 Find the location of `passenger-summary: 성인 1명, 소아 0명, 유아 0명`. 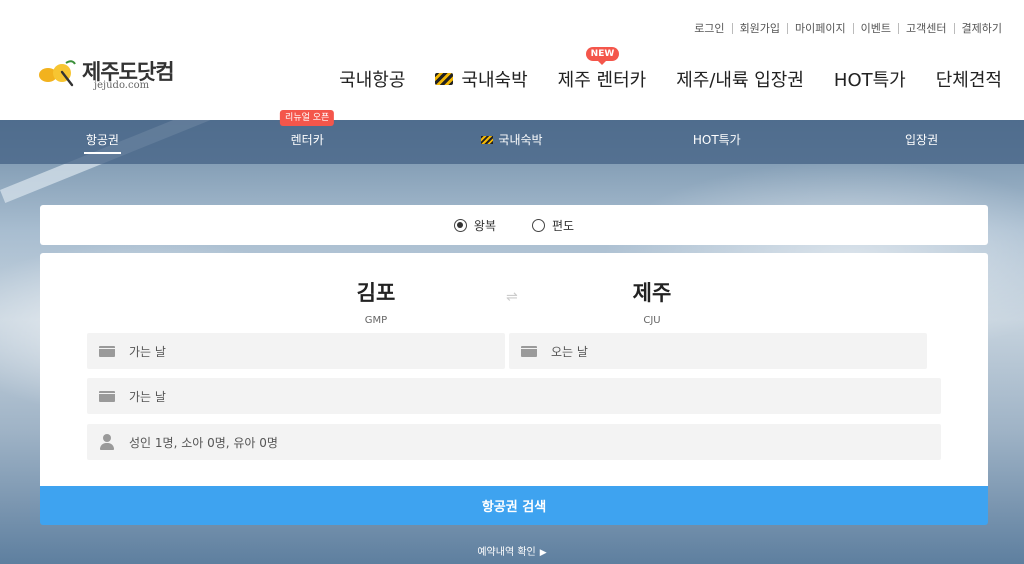

passenger-summary: 성인 1명, 소아 0명, 유아 0명 is located at coordinates (203, 442).